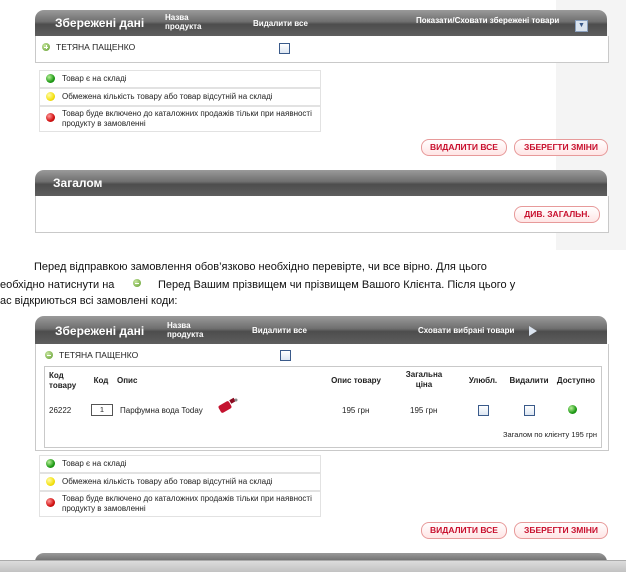 Image resolution: width=626 pixels, height=572 pixels. Describe the element at coordinates (549, 434) in the screenshot. I see `client-total: Загалом по клієнту 195 грн` at that location.